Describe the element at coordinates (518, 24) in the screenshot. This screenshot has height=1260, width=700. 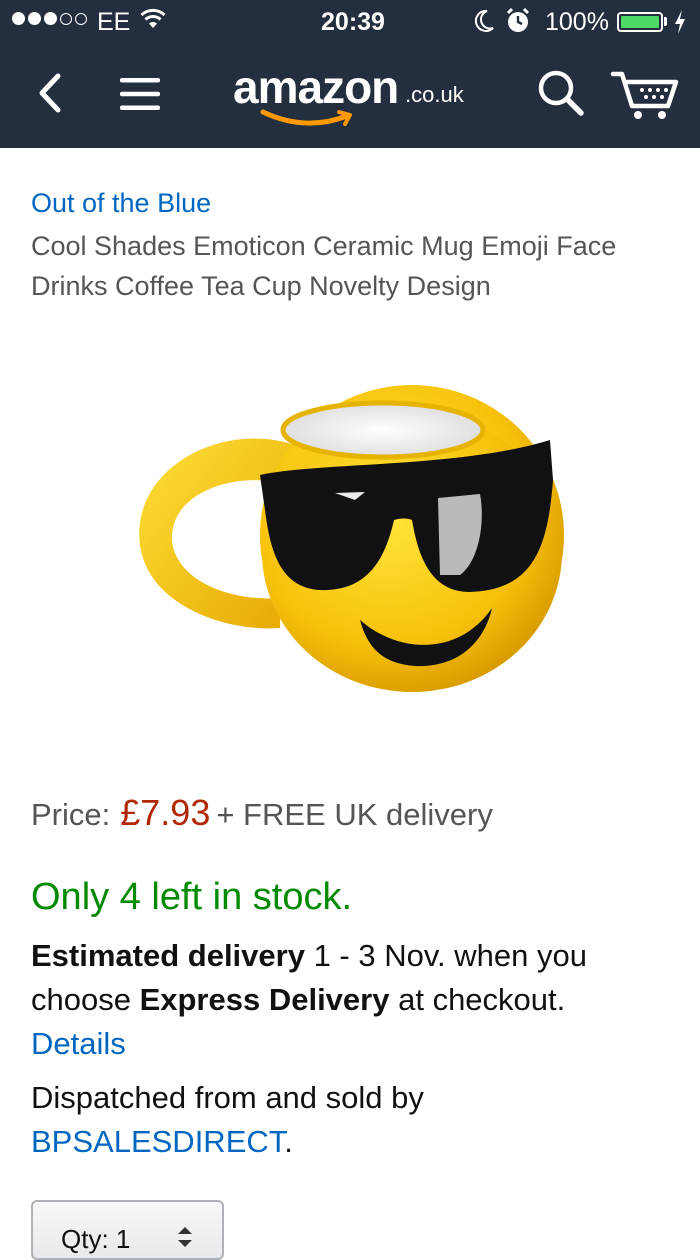
I see `alarm-icon` at that location.